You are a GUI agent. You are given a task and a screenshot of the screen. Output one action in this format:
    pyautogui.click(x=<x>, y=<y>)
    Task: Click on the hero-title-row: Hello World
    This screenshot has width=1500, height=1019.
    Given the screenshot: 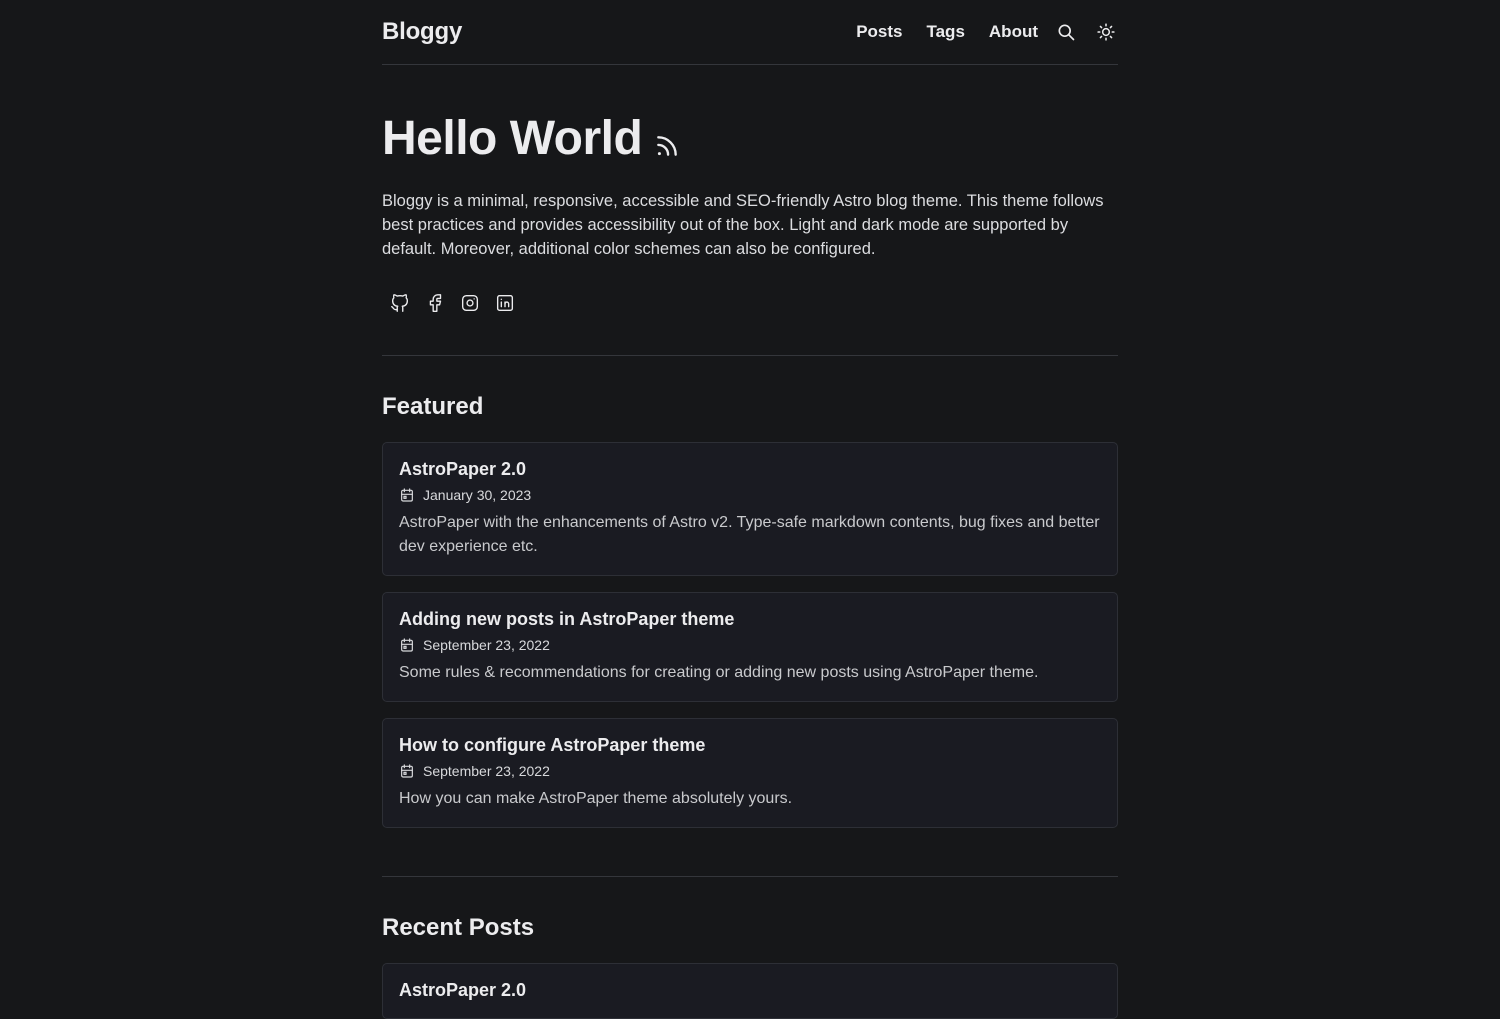 What is the action you would take?
    pyautogui.click(x=750, y=139)
    